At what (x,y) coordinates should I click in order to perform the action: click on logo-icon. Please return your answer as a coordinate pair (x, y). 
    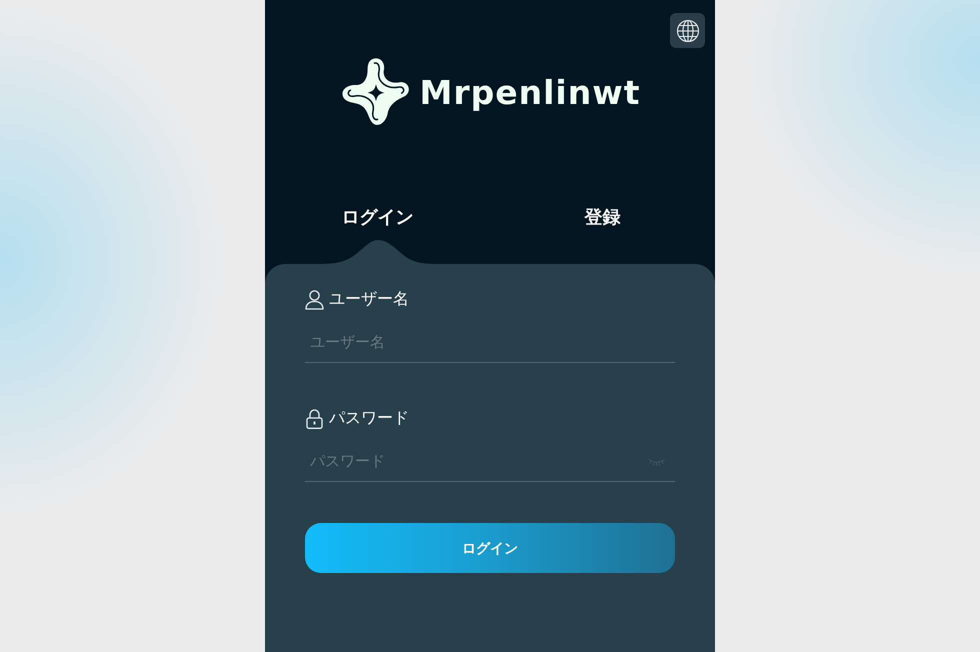
    Looking at the image, I should click on (376, 92).